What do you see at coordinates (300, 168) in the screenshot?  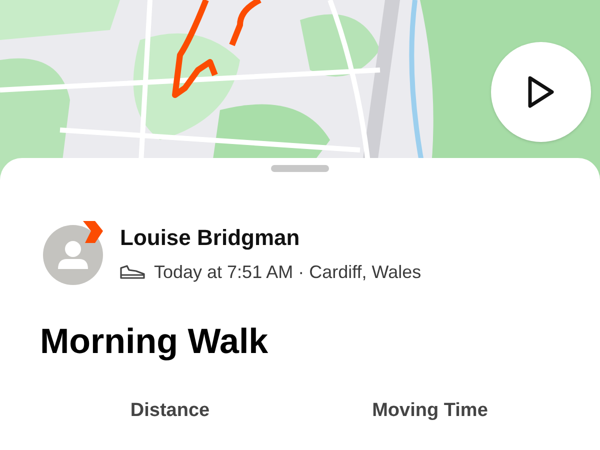 I see `drag-handle` at bounding box center [300, 168].